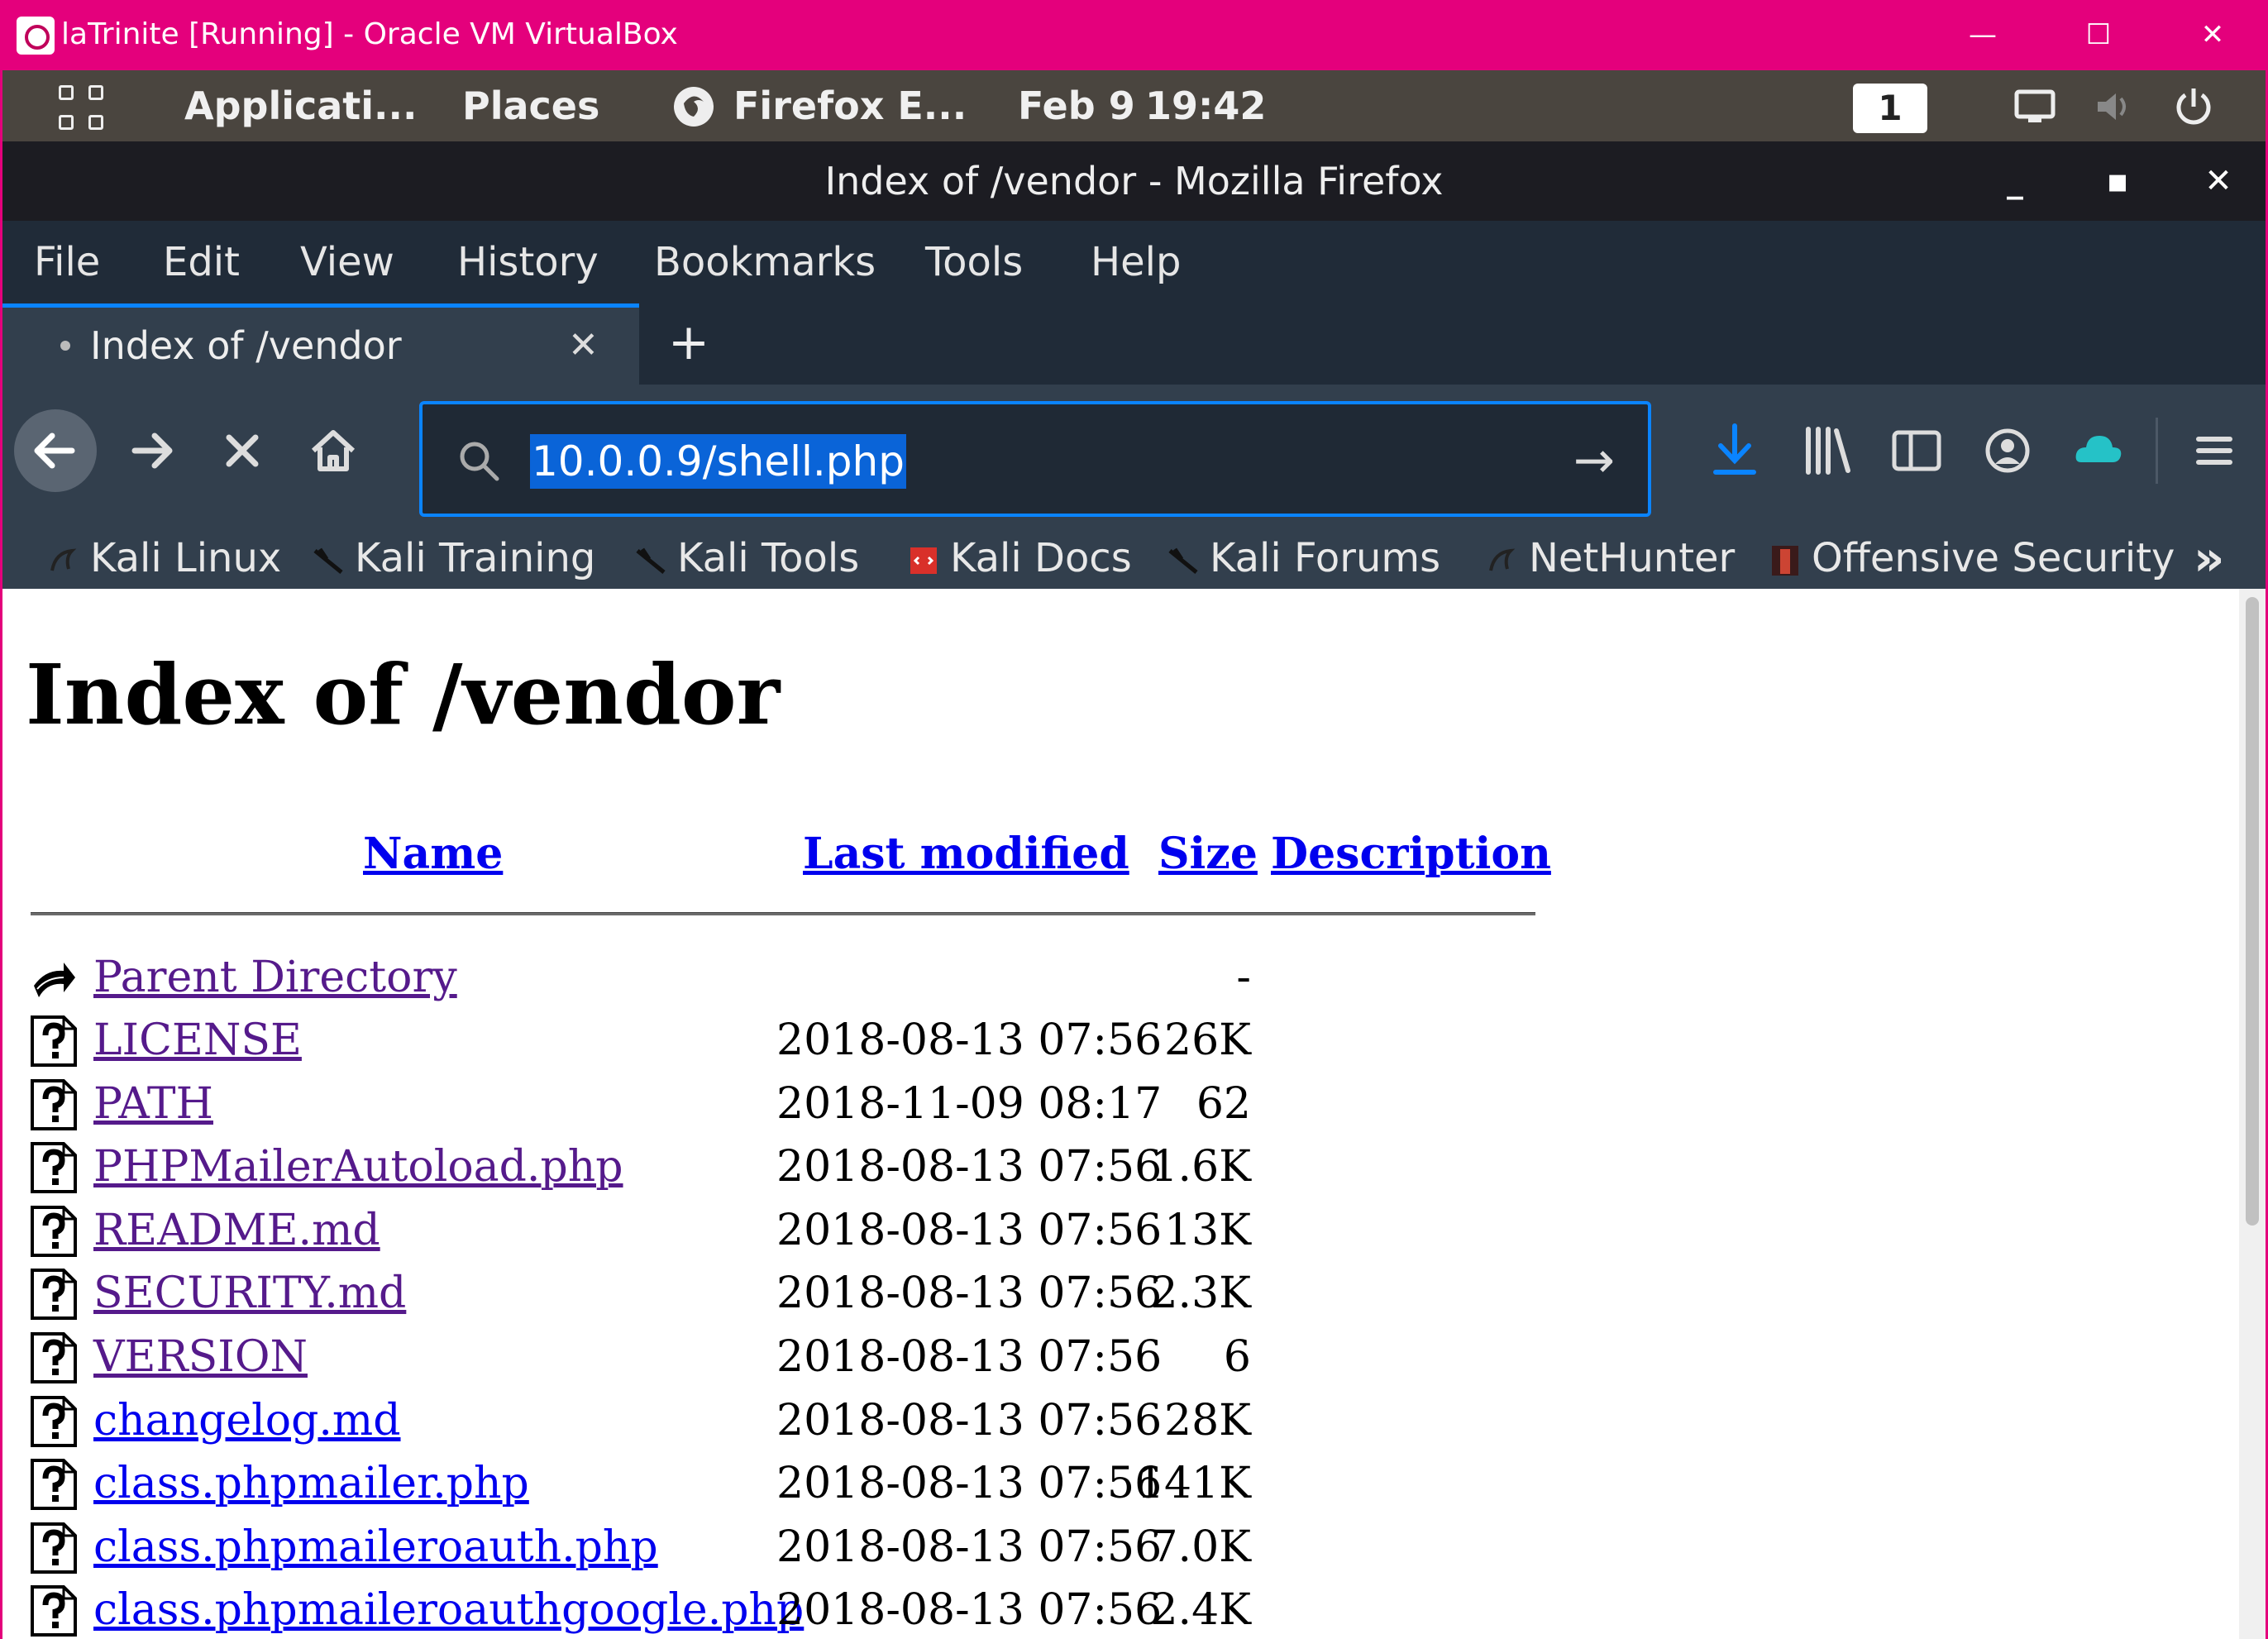  I want to click on file-link: changelog.md, so click(247, 1420).